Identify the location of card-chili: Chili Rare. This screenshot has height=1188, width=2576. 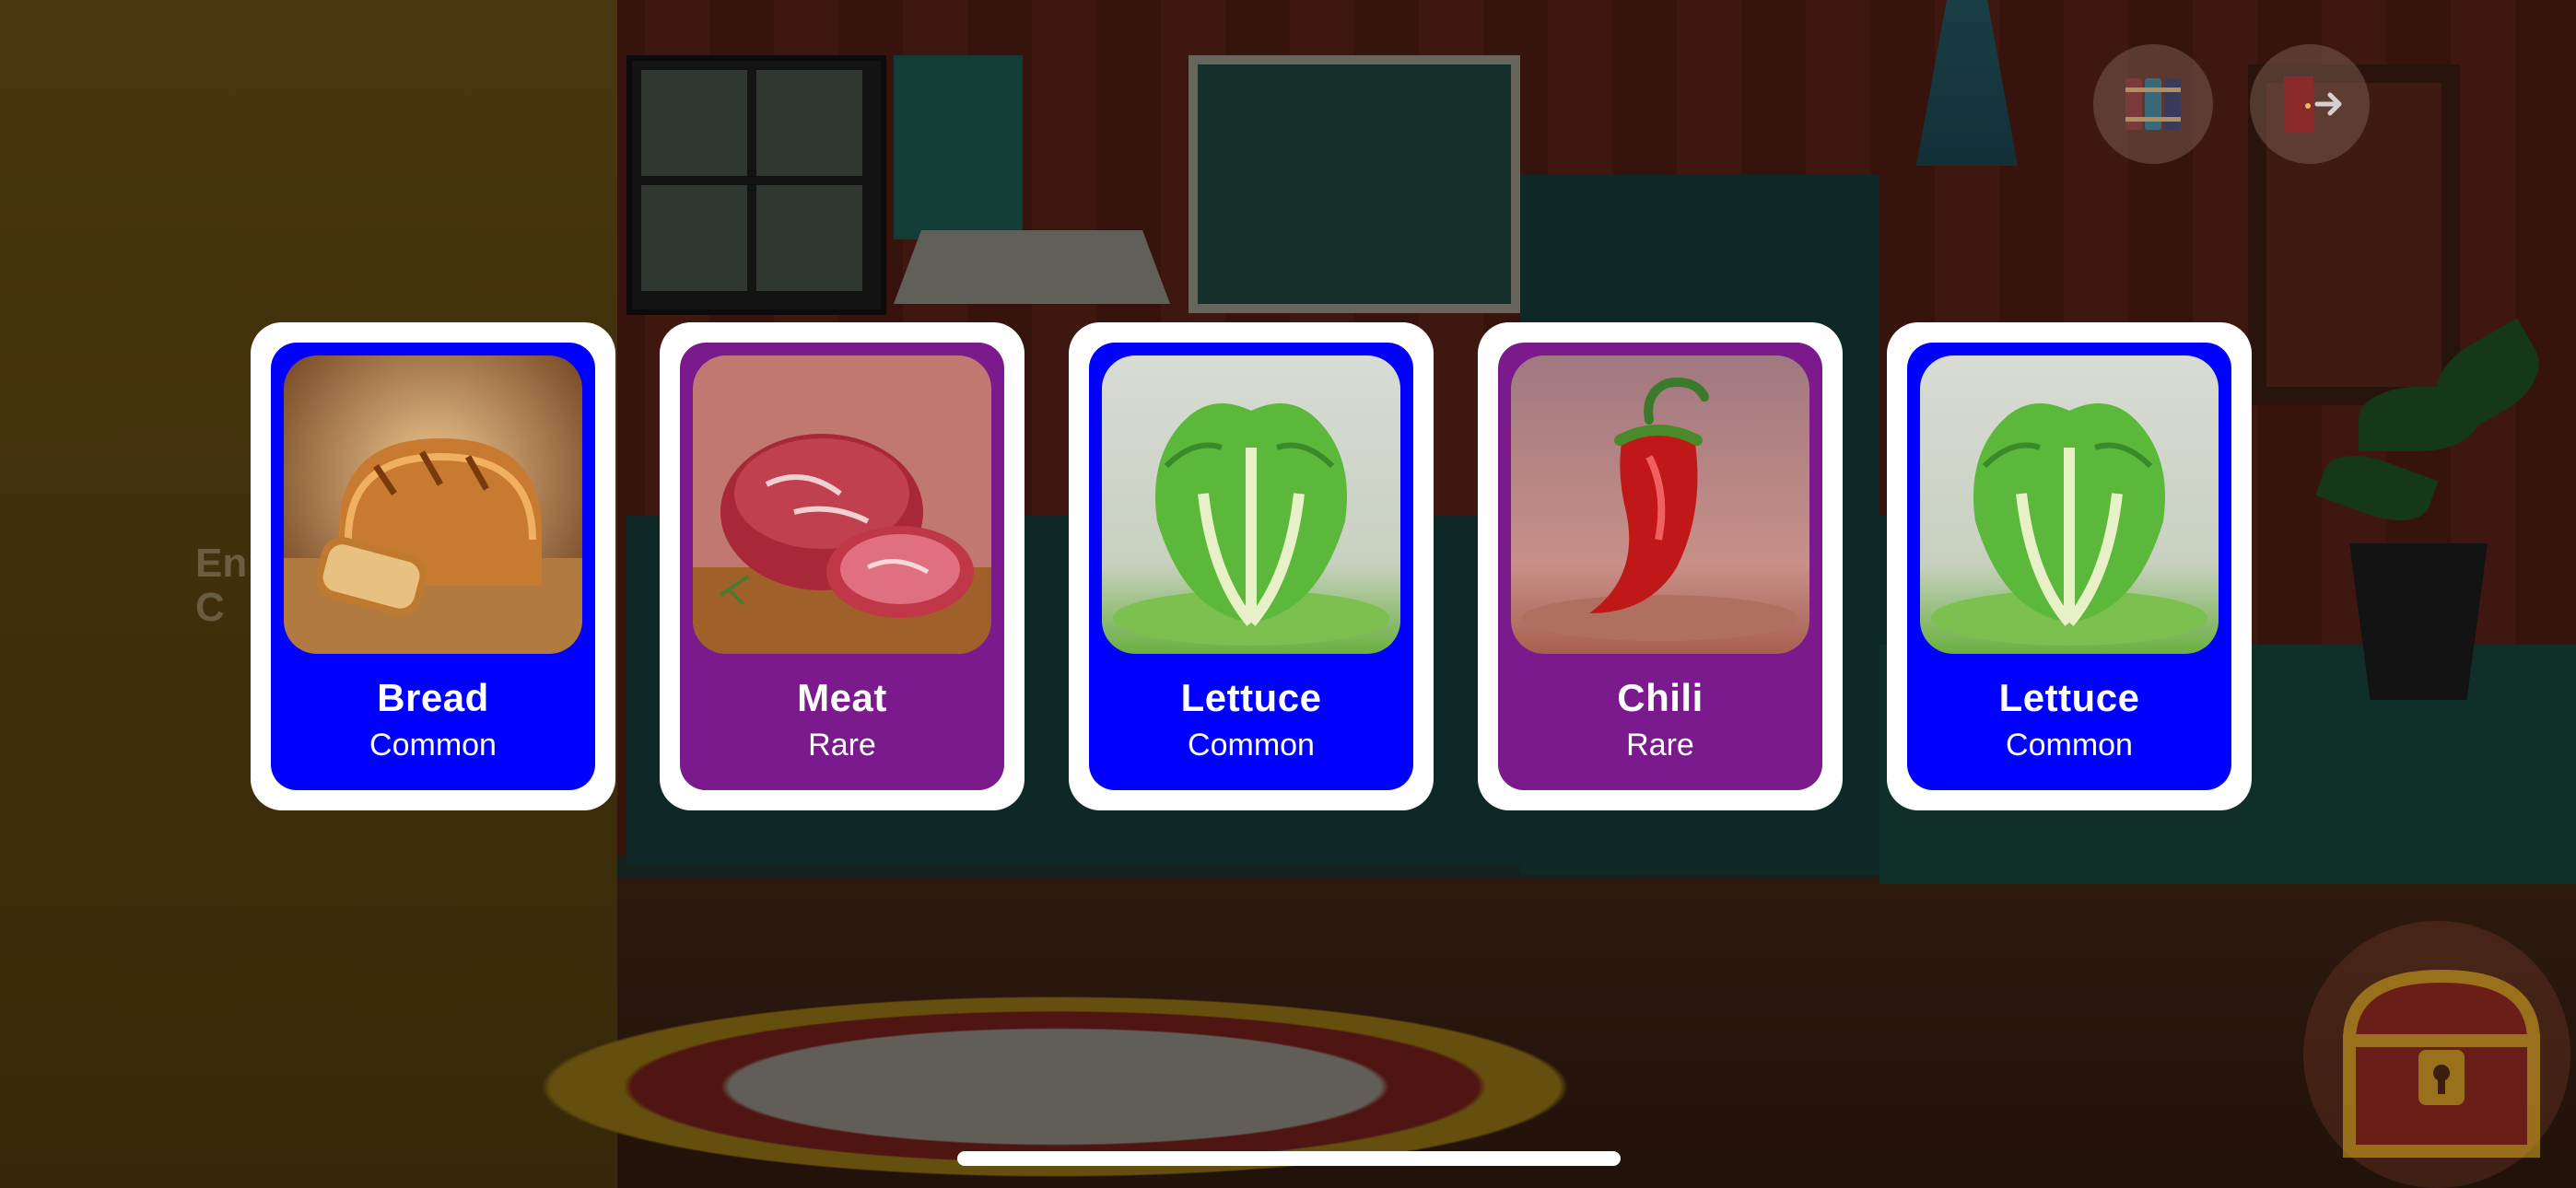
(1660, 566).